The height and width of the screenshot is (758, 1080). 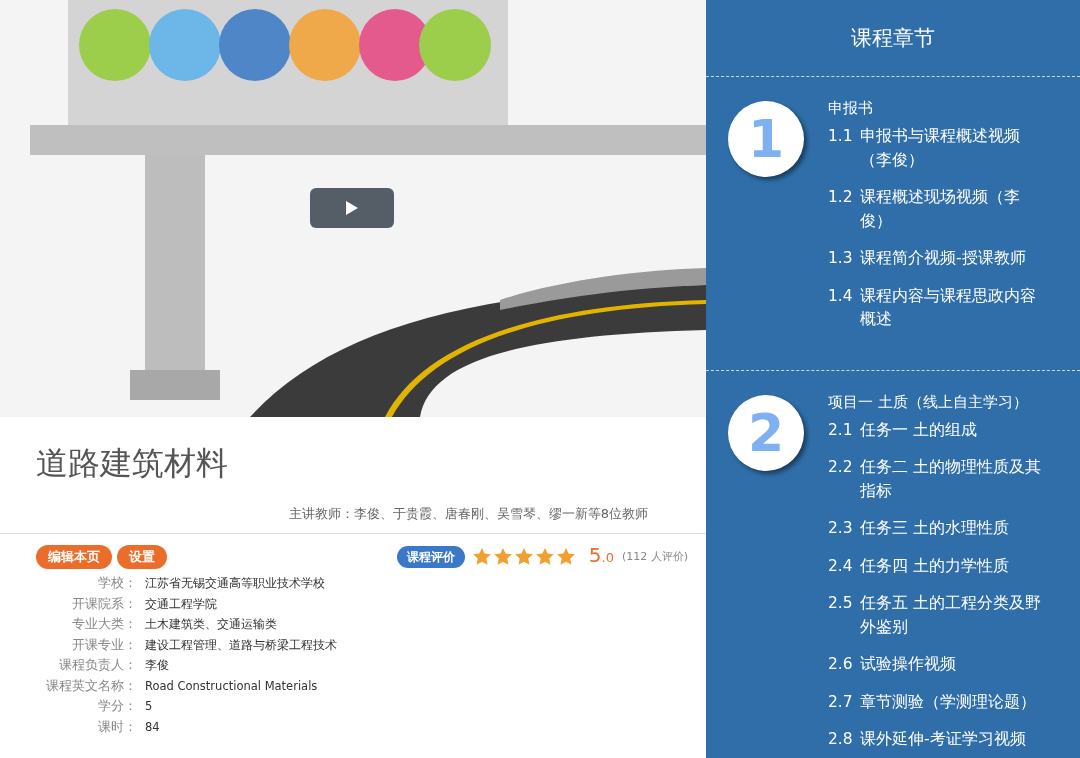 What do you see at coordinates (231, 685) in the screenshot?
I see `info-value: Road Constructional Materials` at bounding box center [231, 685].